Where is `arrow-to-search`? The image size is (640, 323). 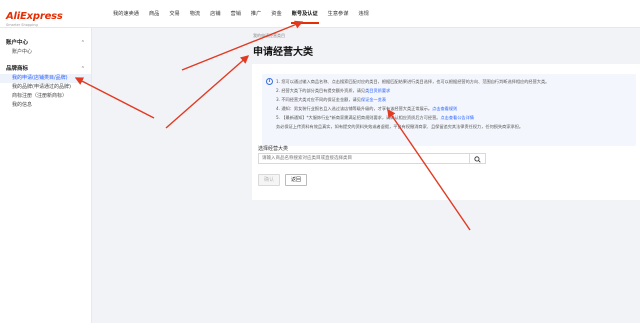 arrow-to-search is located at coordinates (429, 169).